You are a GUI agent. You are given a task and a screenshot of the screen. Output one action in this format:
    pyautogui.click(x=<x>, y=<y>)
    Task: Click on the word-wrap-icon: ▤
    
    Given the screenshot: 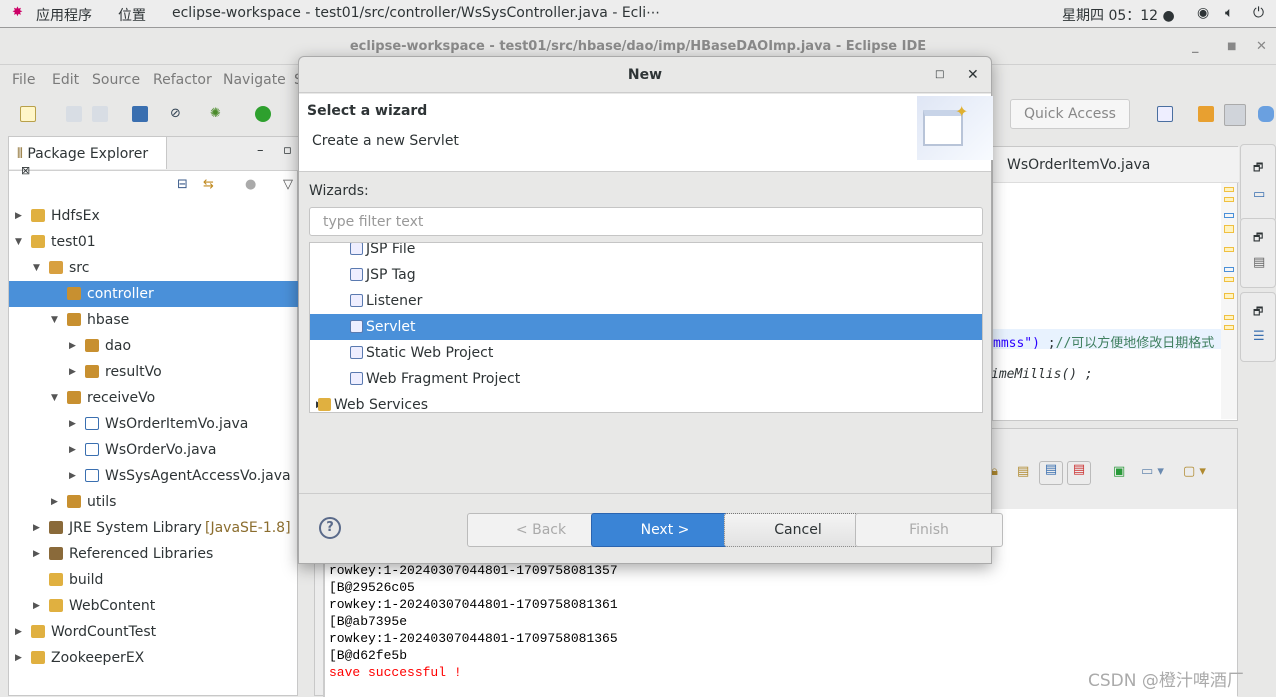 What is the action you would take?
    pyautogui.click(x=1023, y=471)
    